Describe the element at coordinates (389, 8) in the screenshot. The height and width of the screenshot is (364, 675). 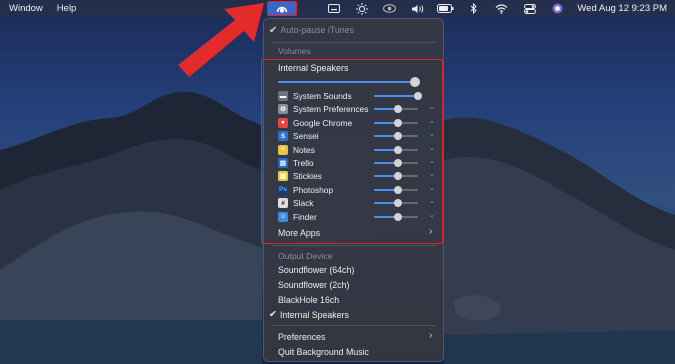
I see `eye-icon` at that location.